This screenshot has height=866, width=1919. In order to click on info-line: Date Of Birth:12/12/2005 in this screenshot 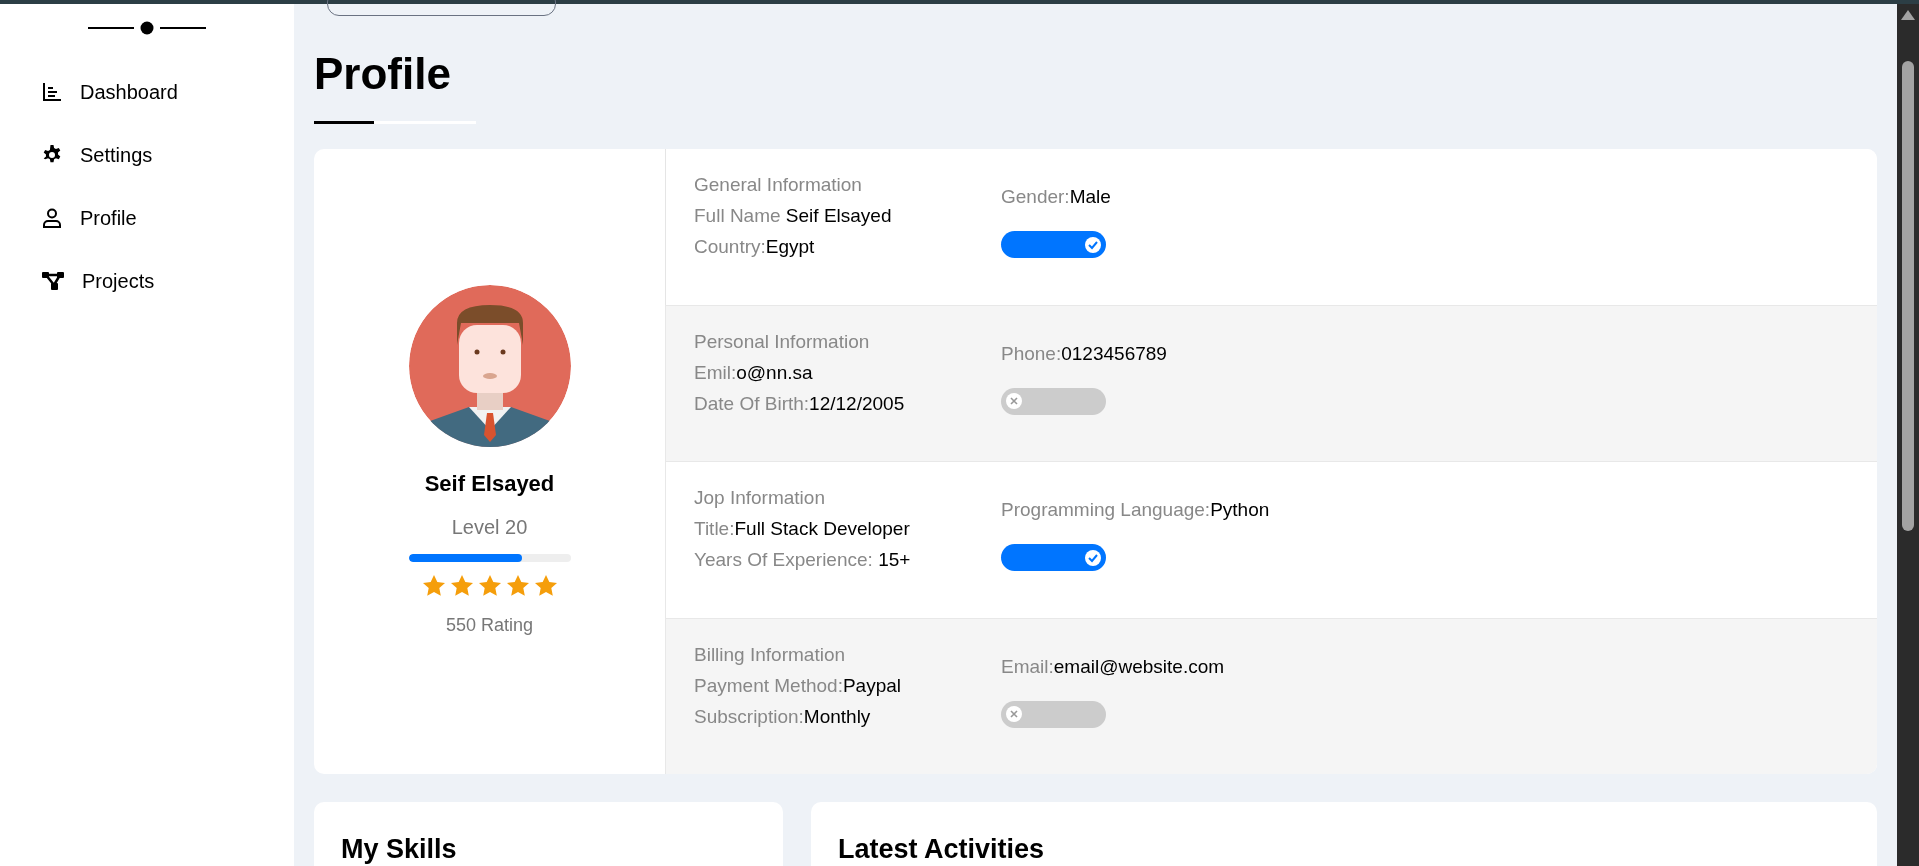, I will do `click(800, 403)`.